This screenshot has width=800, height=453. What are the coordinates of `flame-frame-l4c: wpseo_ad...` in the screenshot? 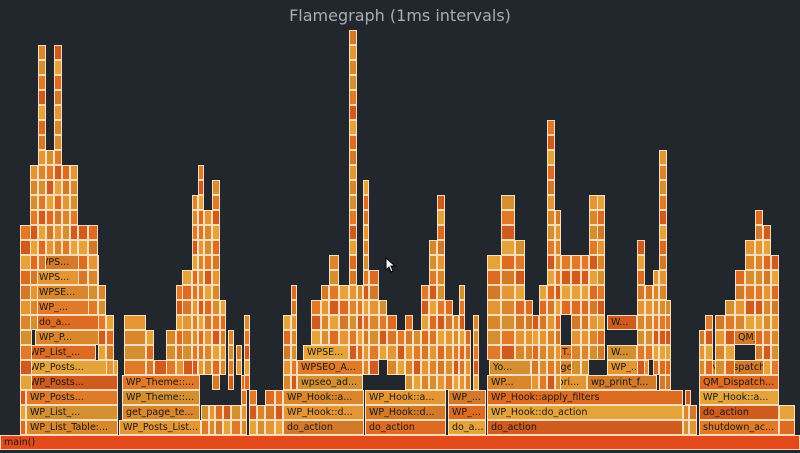 It's located at (330, 382).